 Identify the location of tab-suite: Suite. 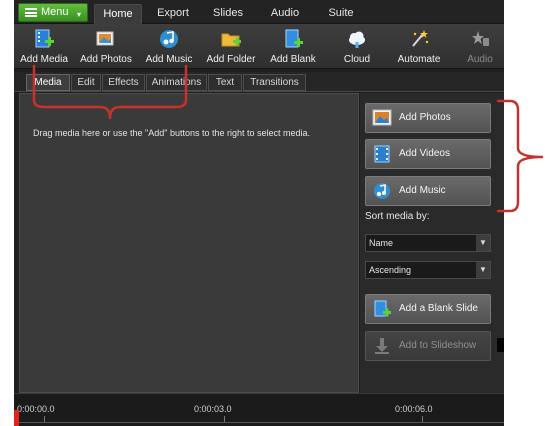
(341, 14).